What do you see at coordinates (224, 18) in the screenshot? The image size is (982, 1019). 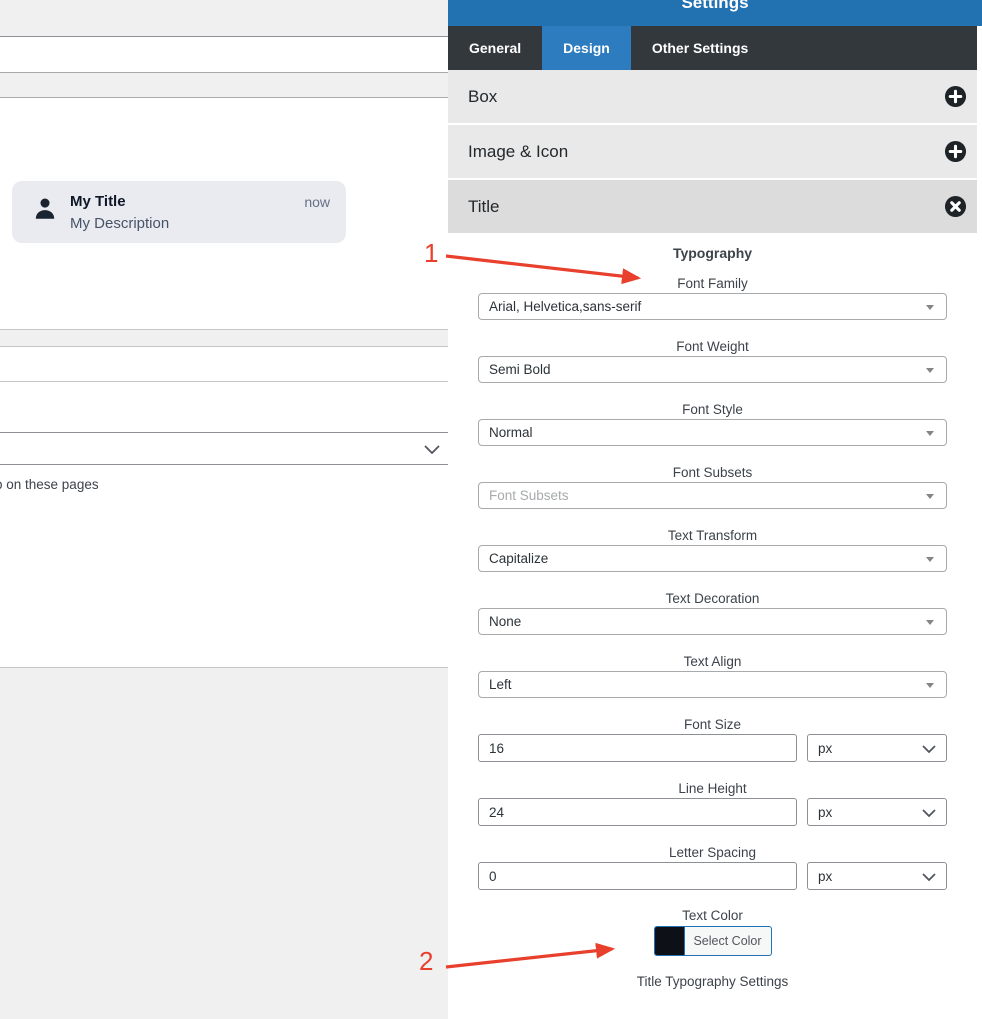 I see `page-toolbar-band` at bounding box center [224, 18].